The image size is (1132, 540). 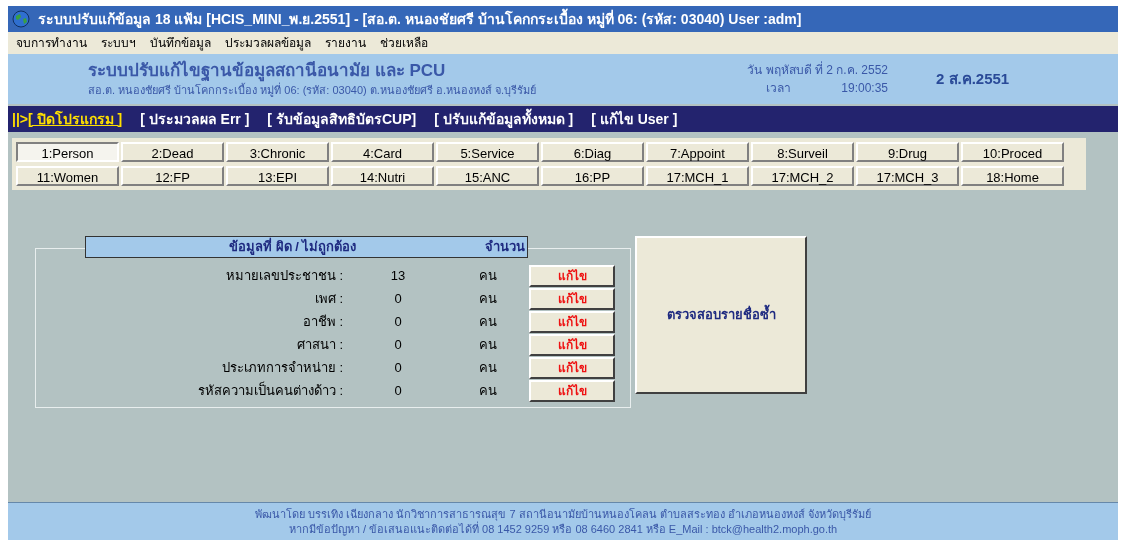 What do you see at coordinates (907, 176) in the screenshot?
I see `tab: 17:MCH_3` at bounding box center [907, 176].